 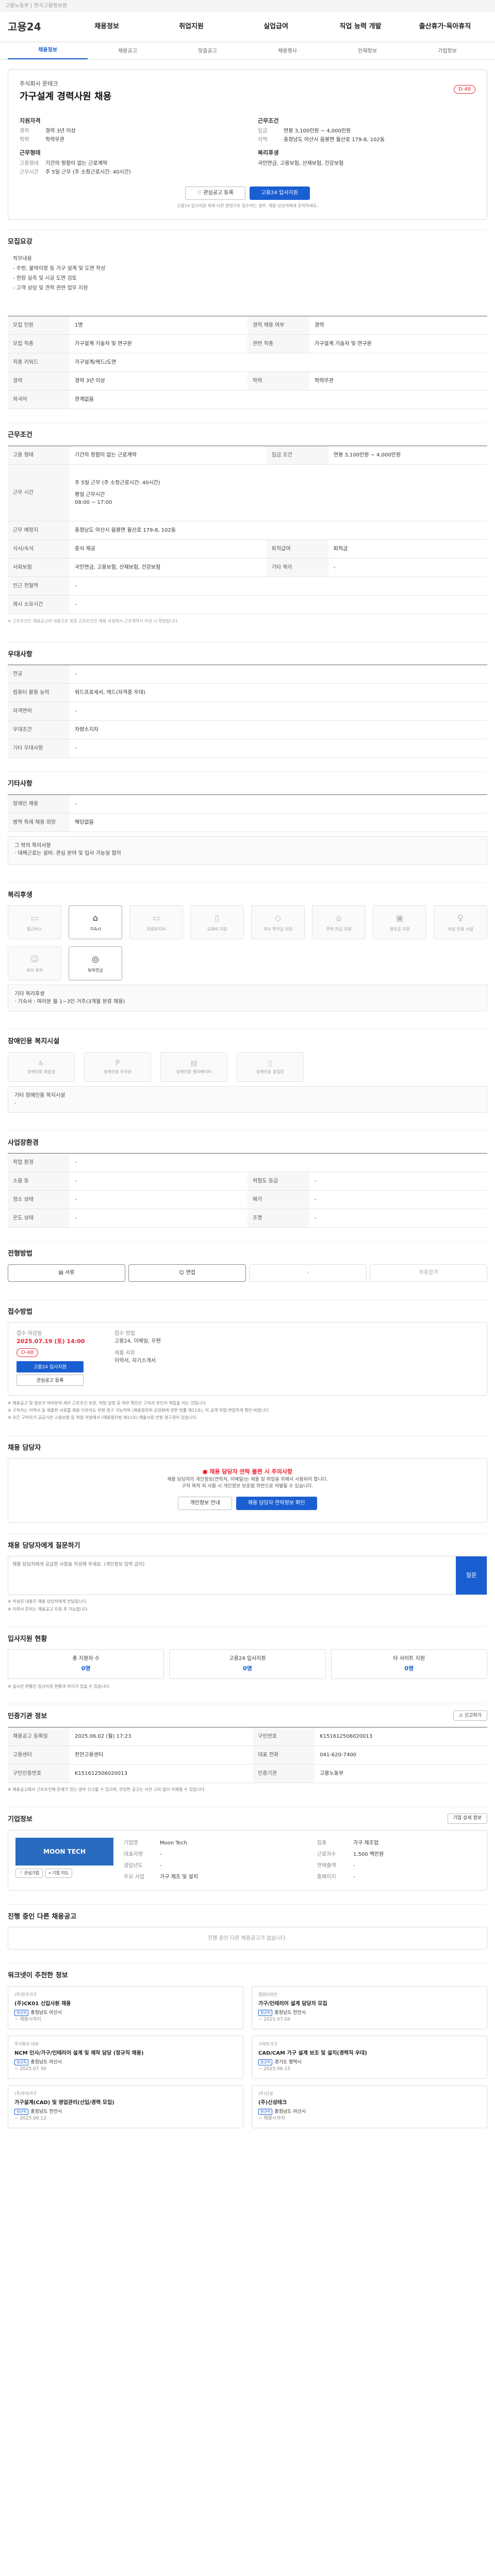 What do you see at coordinates (445, 27) in the screenshot?
I see `menu-item-leave: 출산휴가·육아휴직` at bounding box center [445, 27].